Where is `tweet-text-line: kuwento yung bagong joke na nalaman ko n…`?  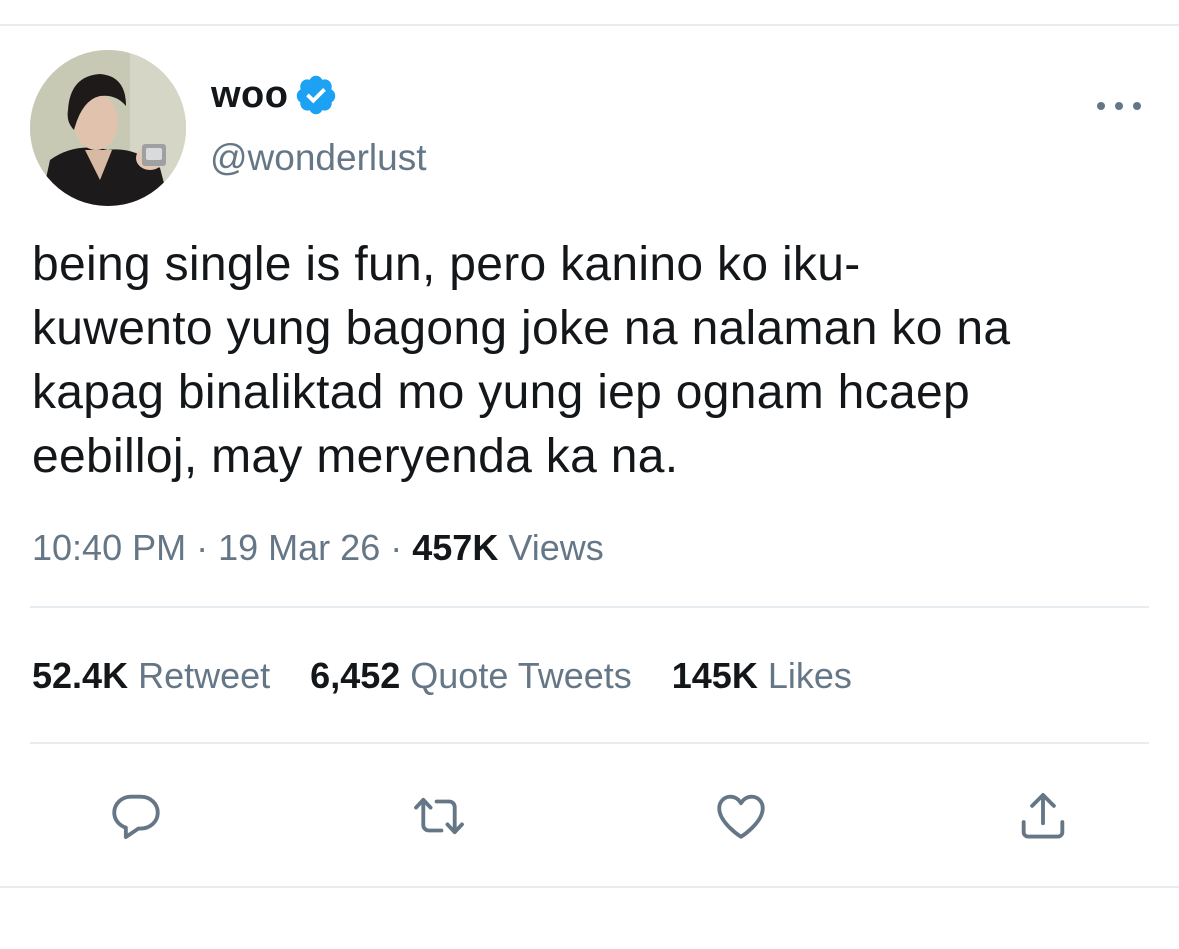
tweet-text-line: kuwento yung bagong joke na nalaman ko n… is located at coordinates (521, 328).